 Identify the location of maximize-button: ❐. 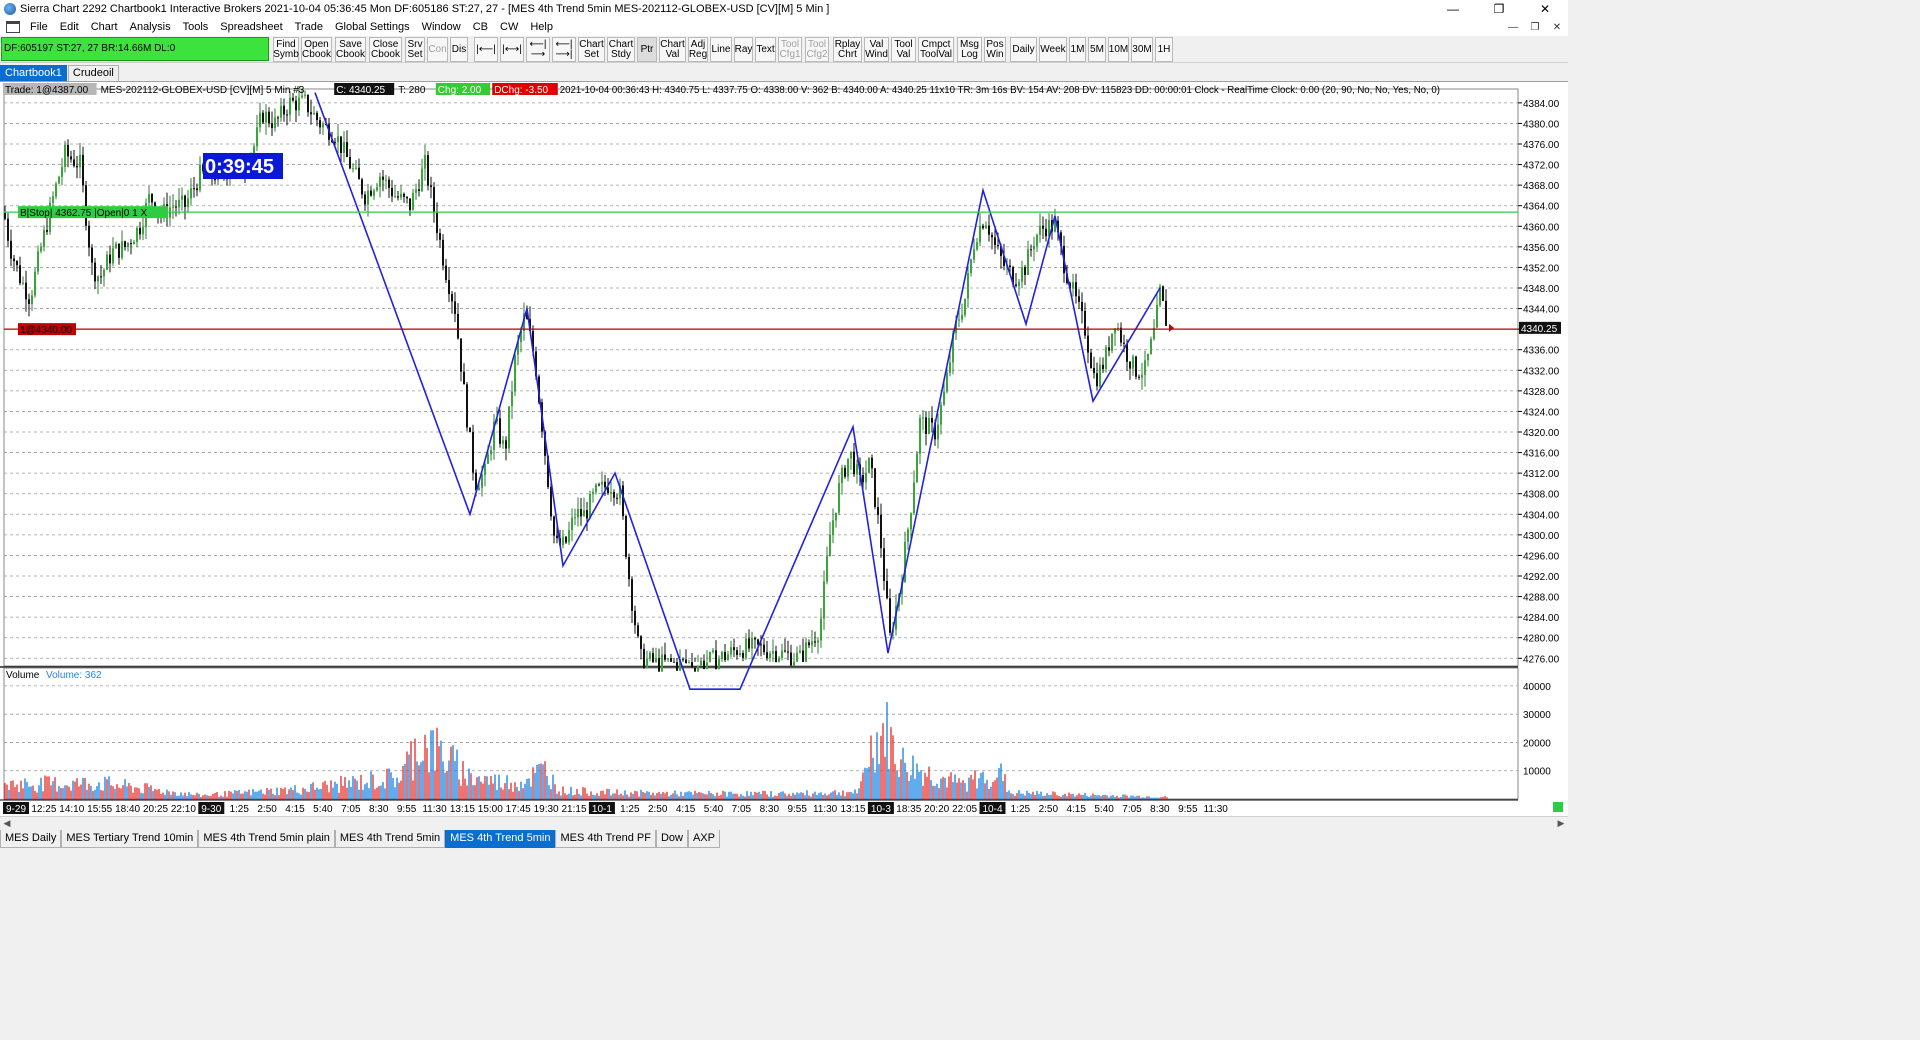
(1499, 9).